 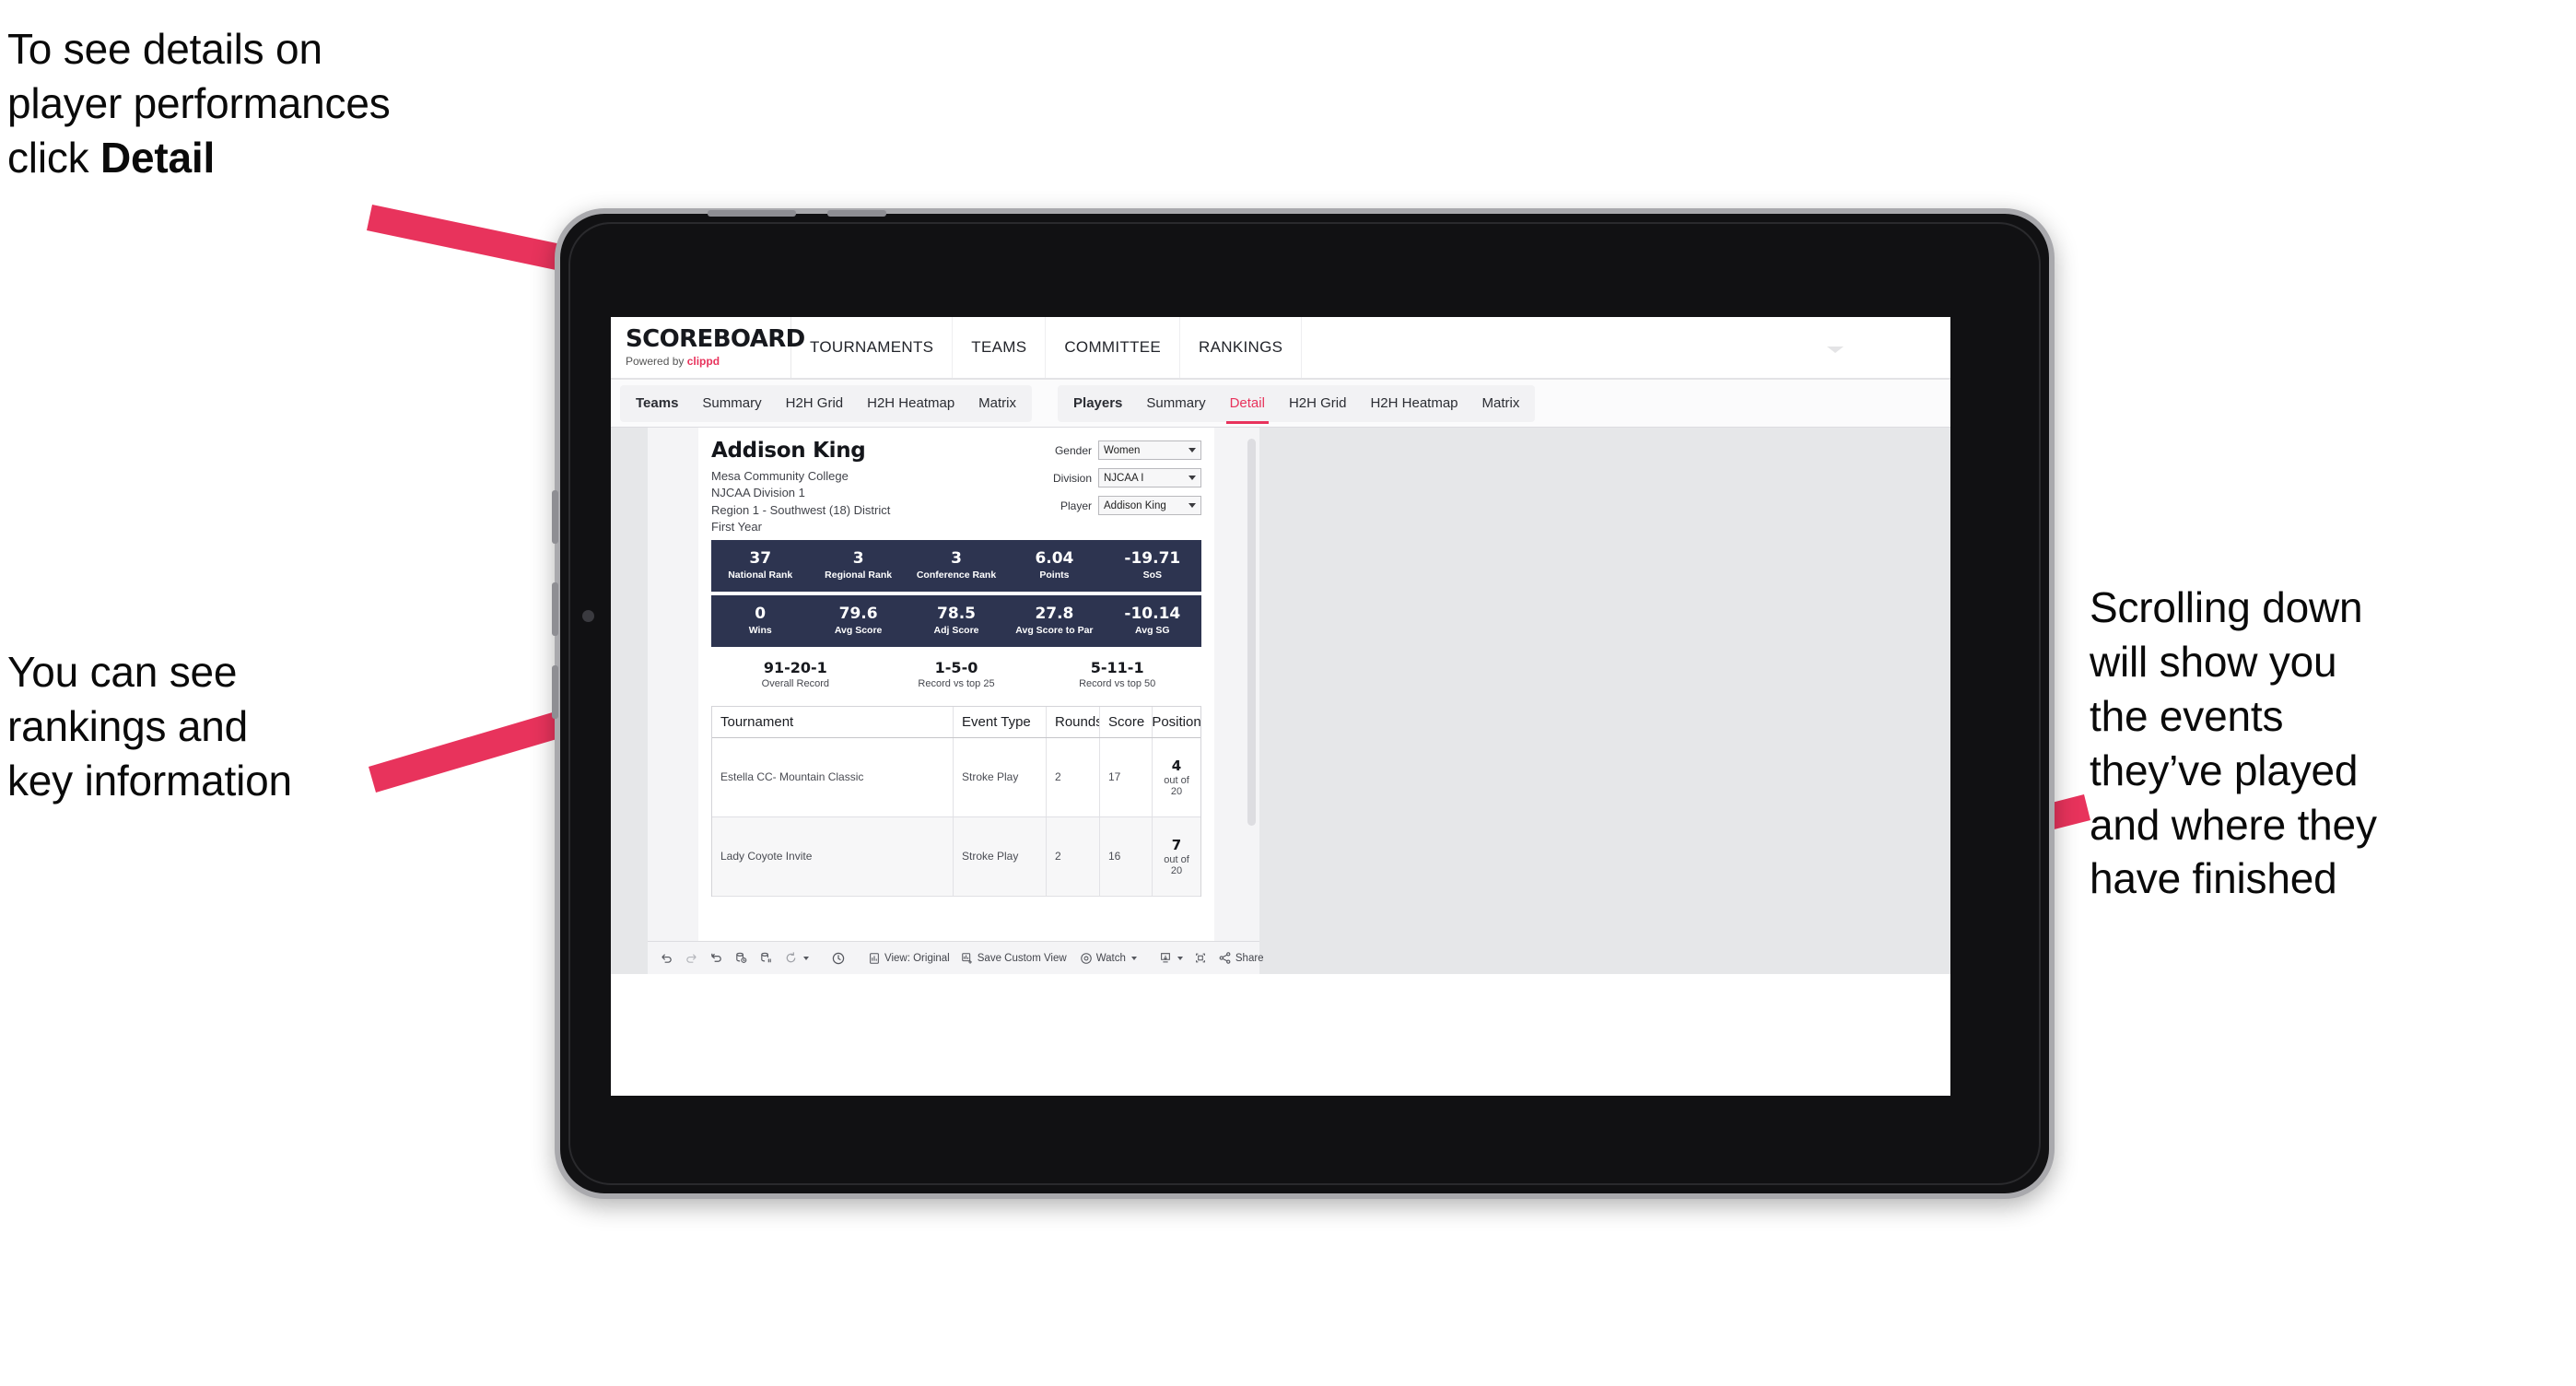 What do you see at coordinates (1126, 777) in the screenshot?
I see `cell-score: 17` at bounding box center [1126, 777].